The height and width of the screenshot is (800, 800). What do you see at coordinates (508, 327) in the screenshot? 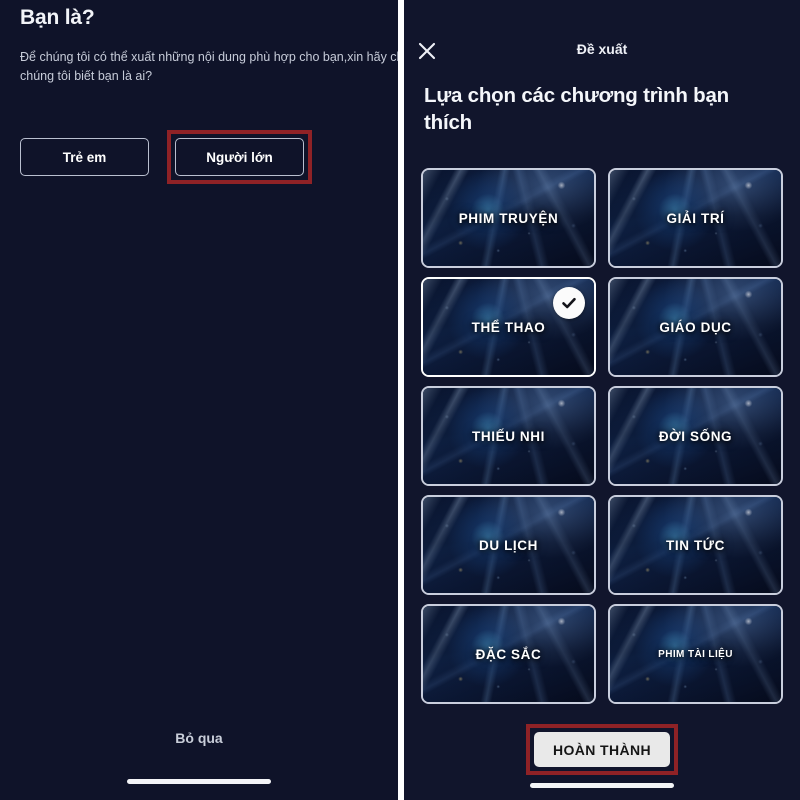
I see `category-tile: THỂ THAO` at bounding box center [508, 327].